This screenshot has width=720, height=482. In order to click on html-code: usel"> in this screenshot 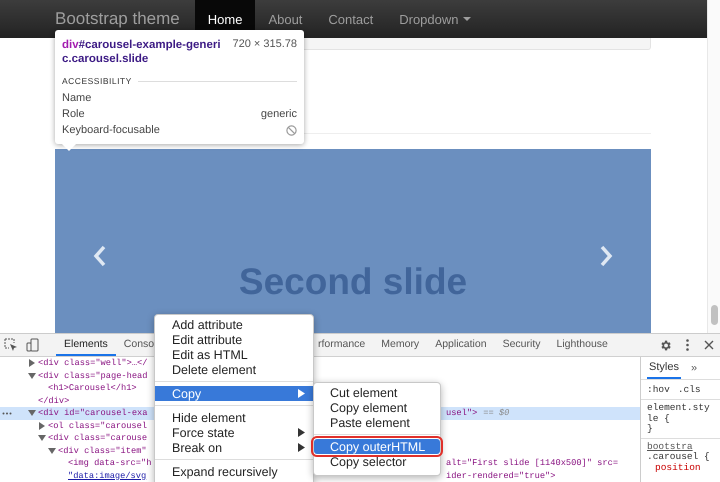, I will do `click(462, 413)`.